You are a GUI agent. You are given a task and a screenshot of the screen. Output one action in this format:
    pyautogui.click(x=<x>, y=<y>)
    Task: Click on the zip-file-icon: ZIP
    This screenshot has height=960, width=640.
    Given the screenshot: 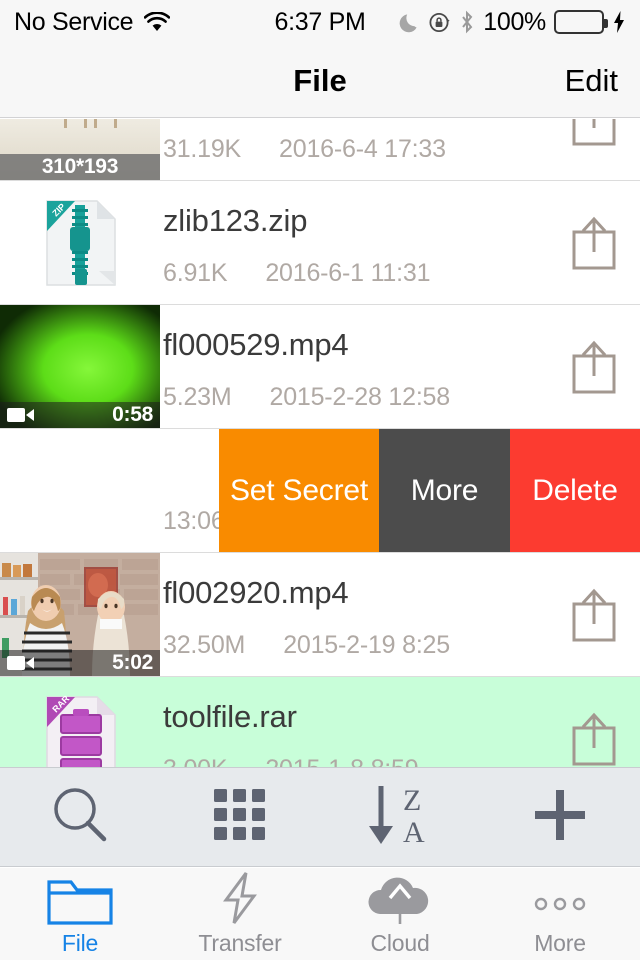 What is the action you would take?
    pyautogui.click(x=80, y=242)
    